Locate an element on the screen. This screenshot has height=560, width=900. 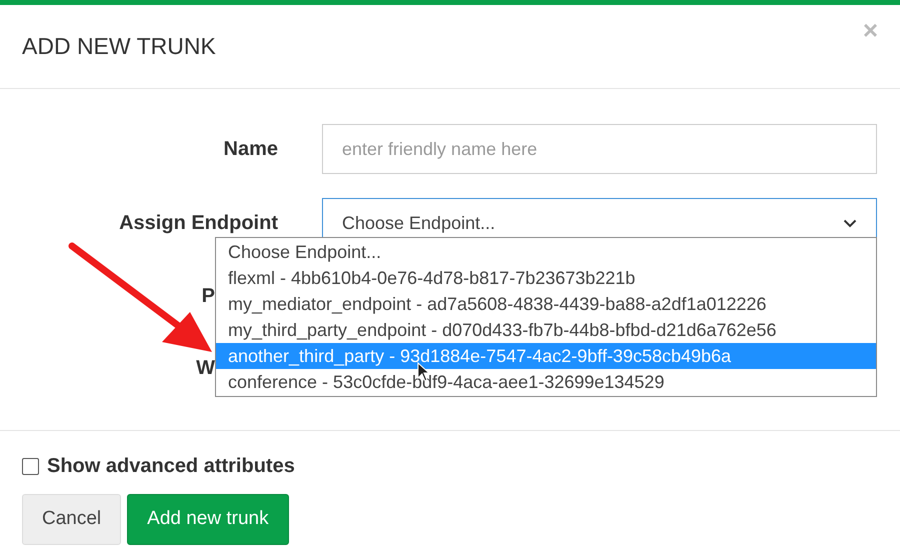
field-label: W is located at coordinates (205, 368).